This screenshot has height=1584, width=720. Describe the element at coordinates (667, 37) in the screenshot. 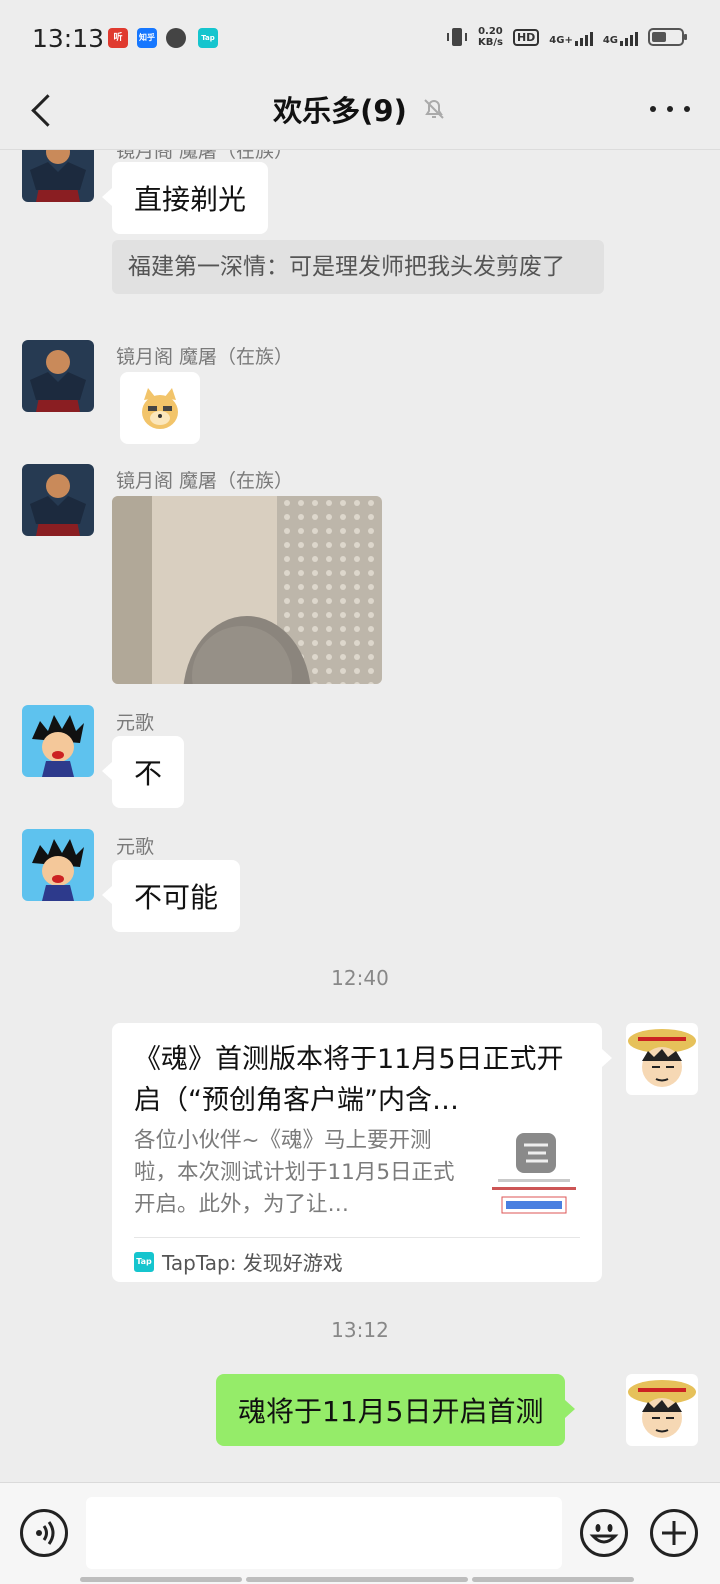

I see `battery-icon` at that location.